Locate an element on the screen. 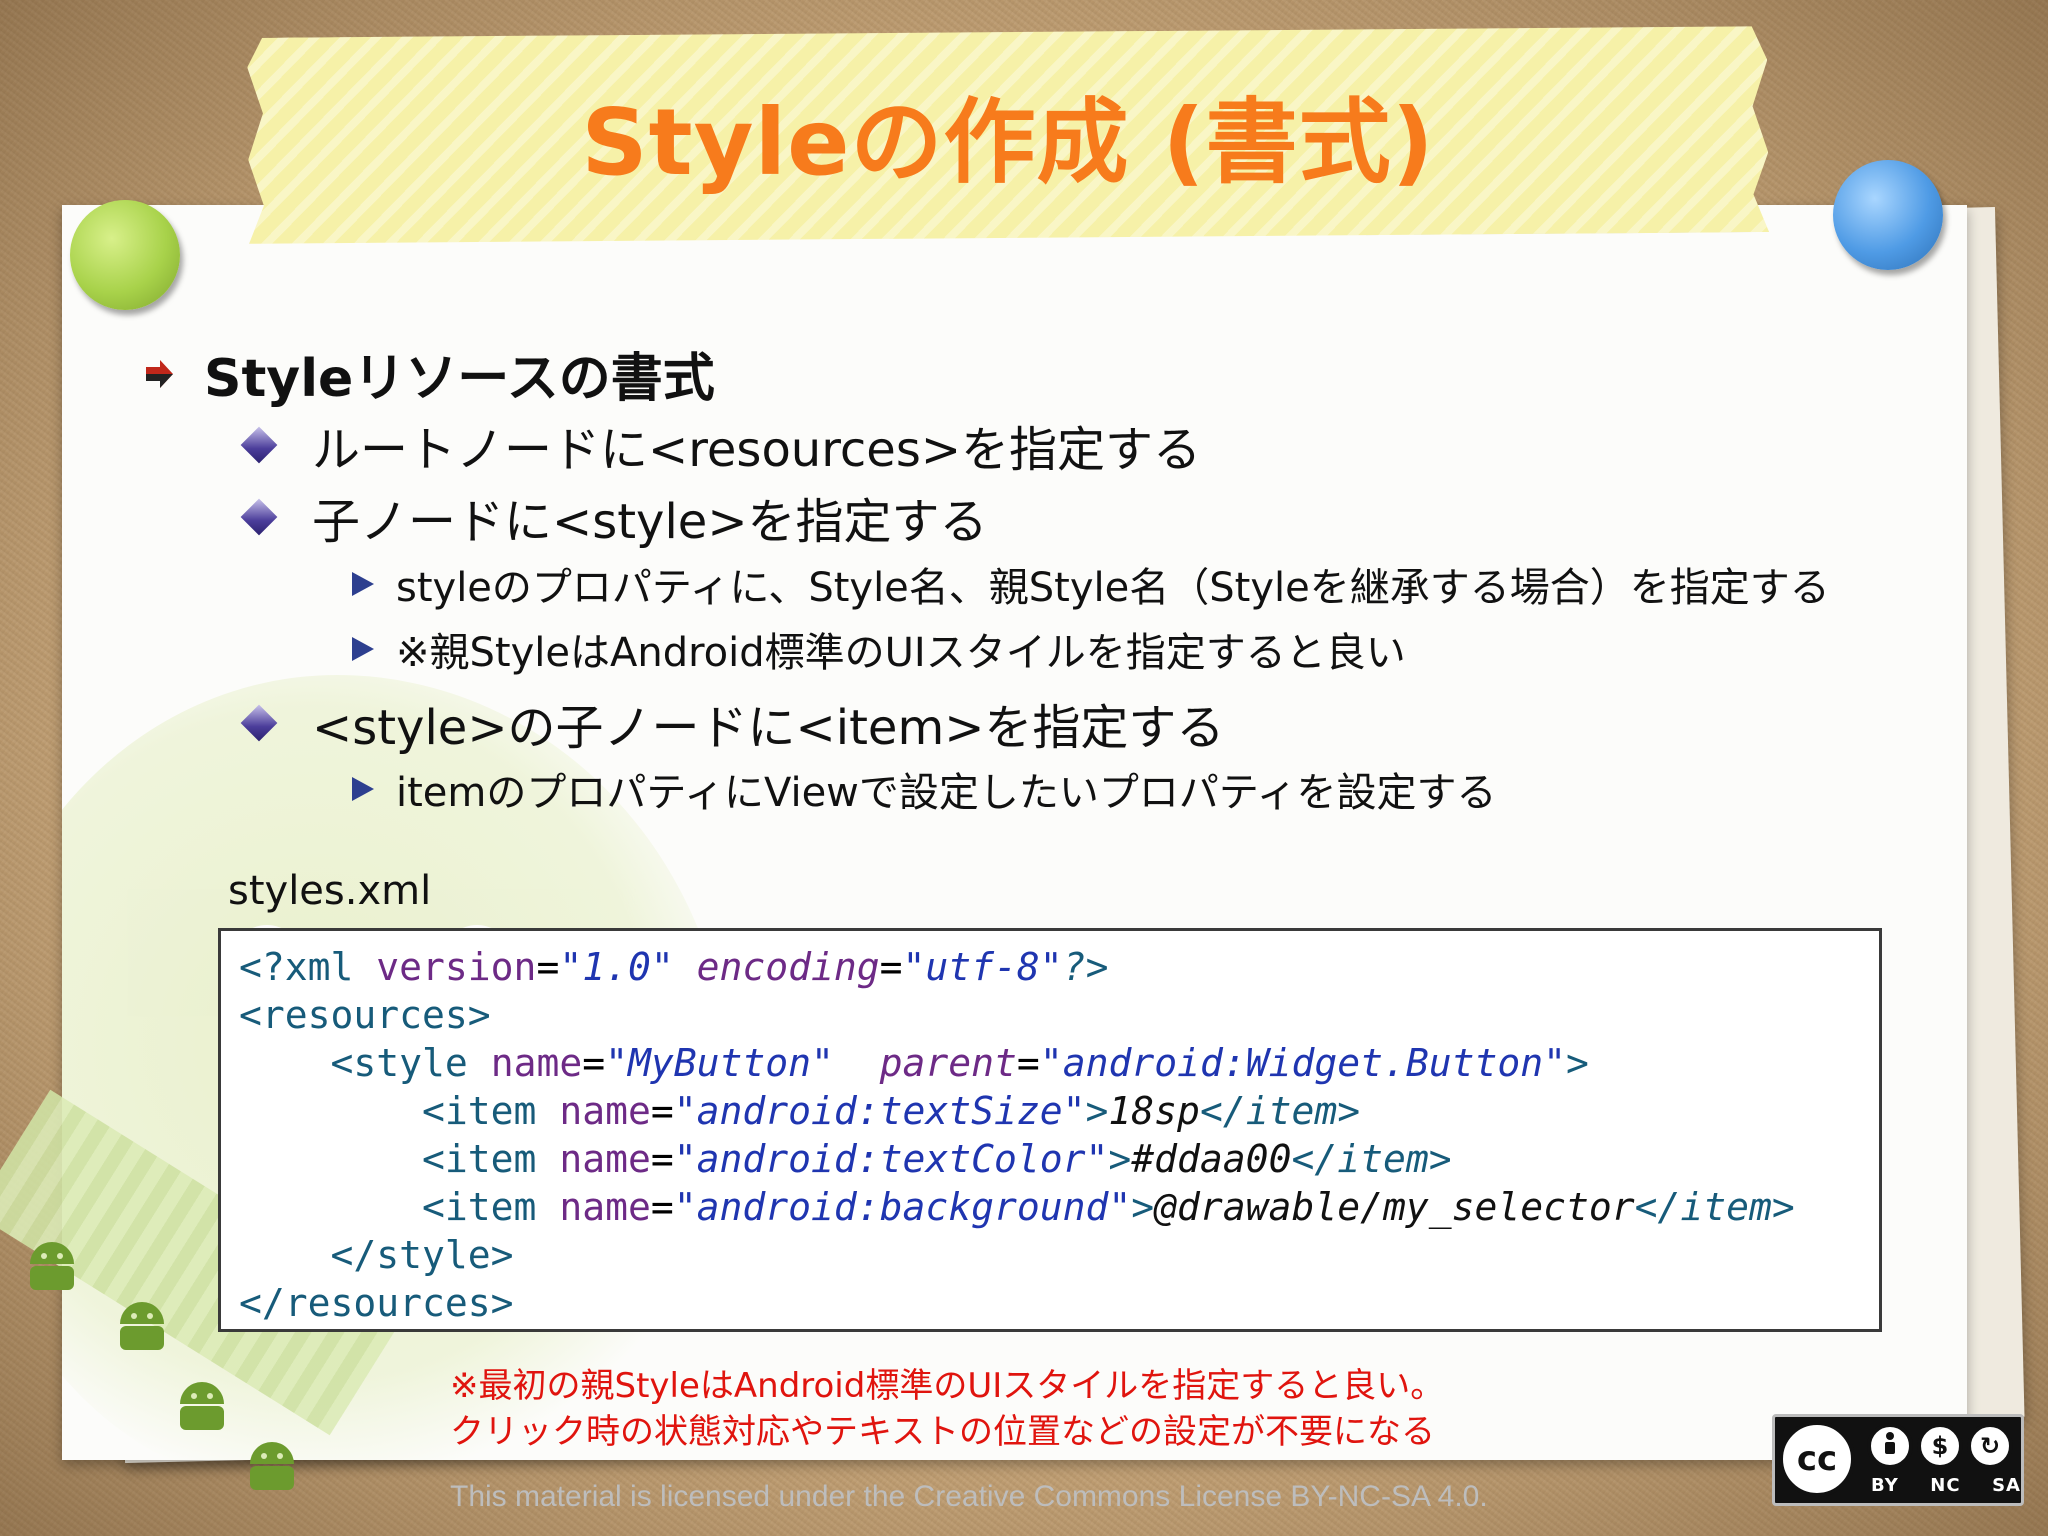  cc-logo-icon: cc is located at coordinates (1817, 1459).